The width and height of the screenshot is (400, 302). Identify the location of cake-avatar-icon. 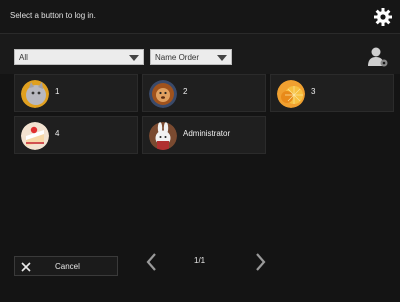
(35, 136).